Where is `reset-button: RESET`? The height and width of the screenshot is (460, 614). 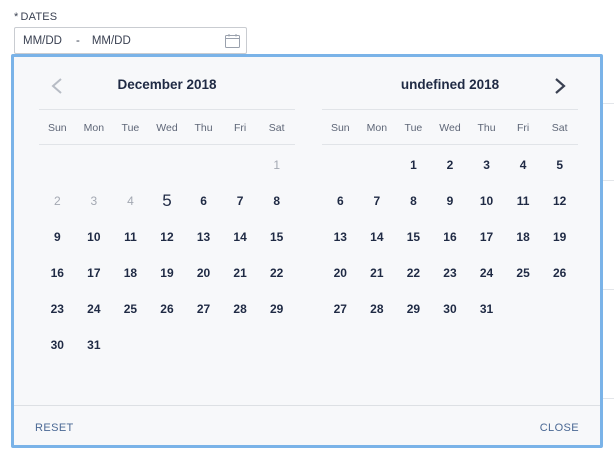
reset-button: RESET is located at coordinates (54, 428).